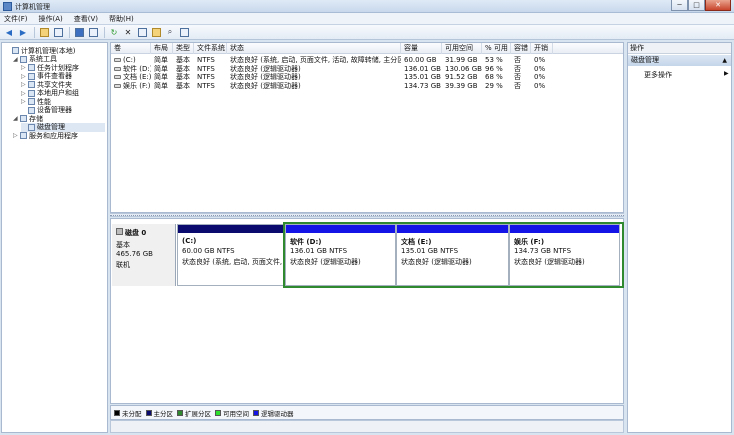 This screenshot has height=435, width=734. I want to click on refresh-icon: ↻, so click(114, 32).